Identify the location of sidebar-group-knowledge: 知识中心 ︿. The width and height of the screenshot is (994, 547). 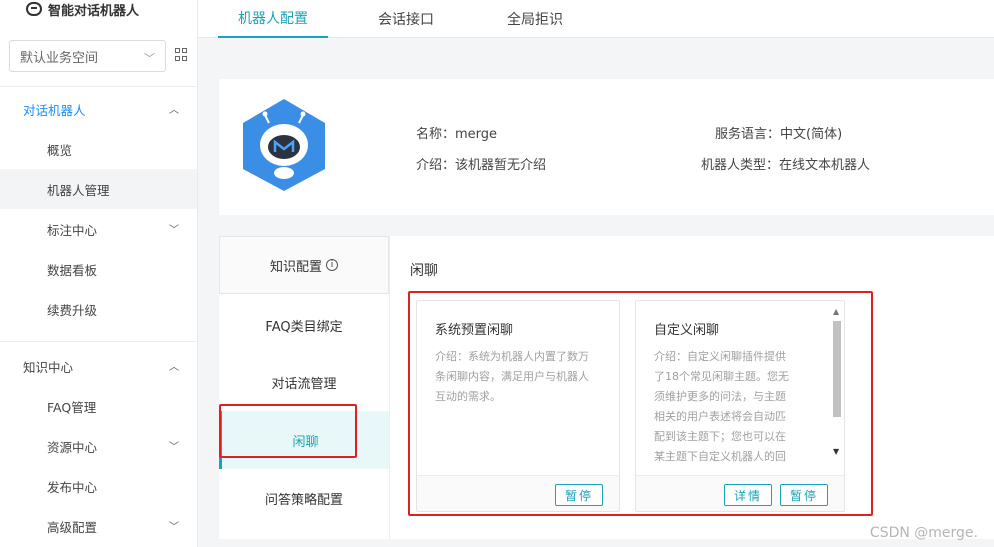
(98, 366).